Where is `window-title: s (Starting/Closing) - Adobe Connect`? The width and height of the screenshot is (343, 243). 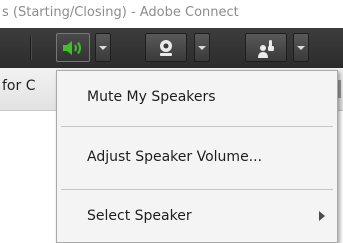
window-title: s (Starting/Closing) - Adobe Connect is located at coordinates (120, 12).